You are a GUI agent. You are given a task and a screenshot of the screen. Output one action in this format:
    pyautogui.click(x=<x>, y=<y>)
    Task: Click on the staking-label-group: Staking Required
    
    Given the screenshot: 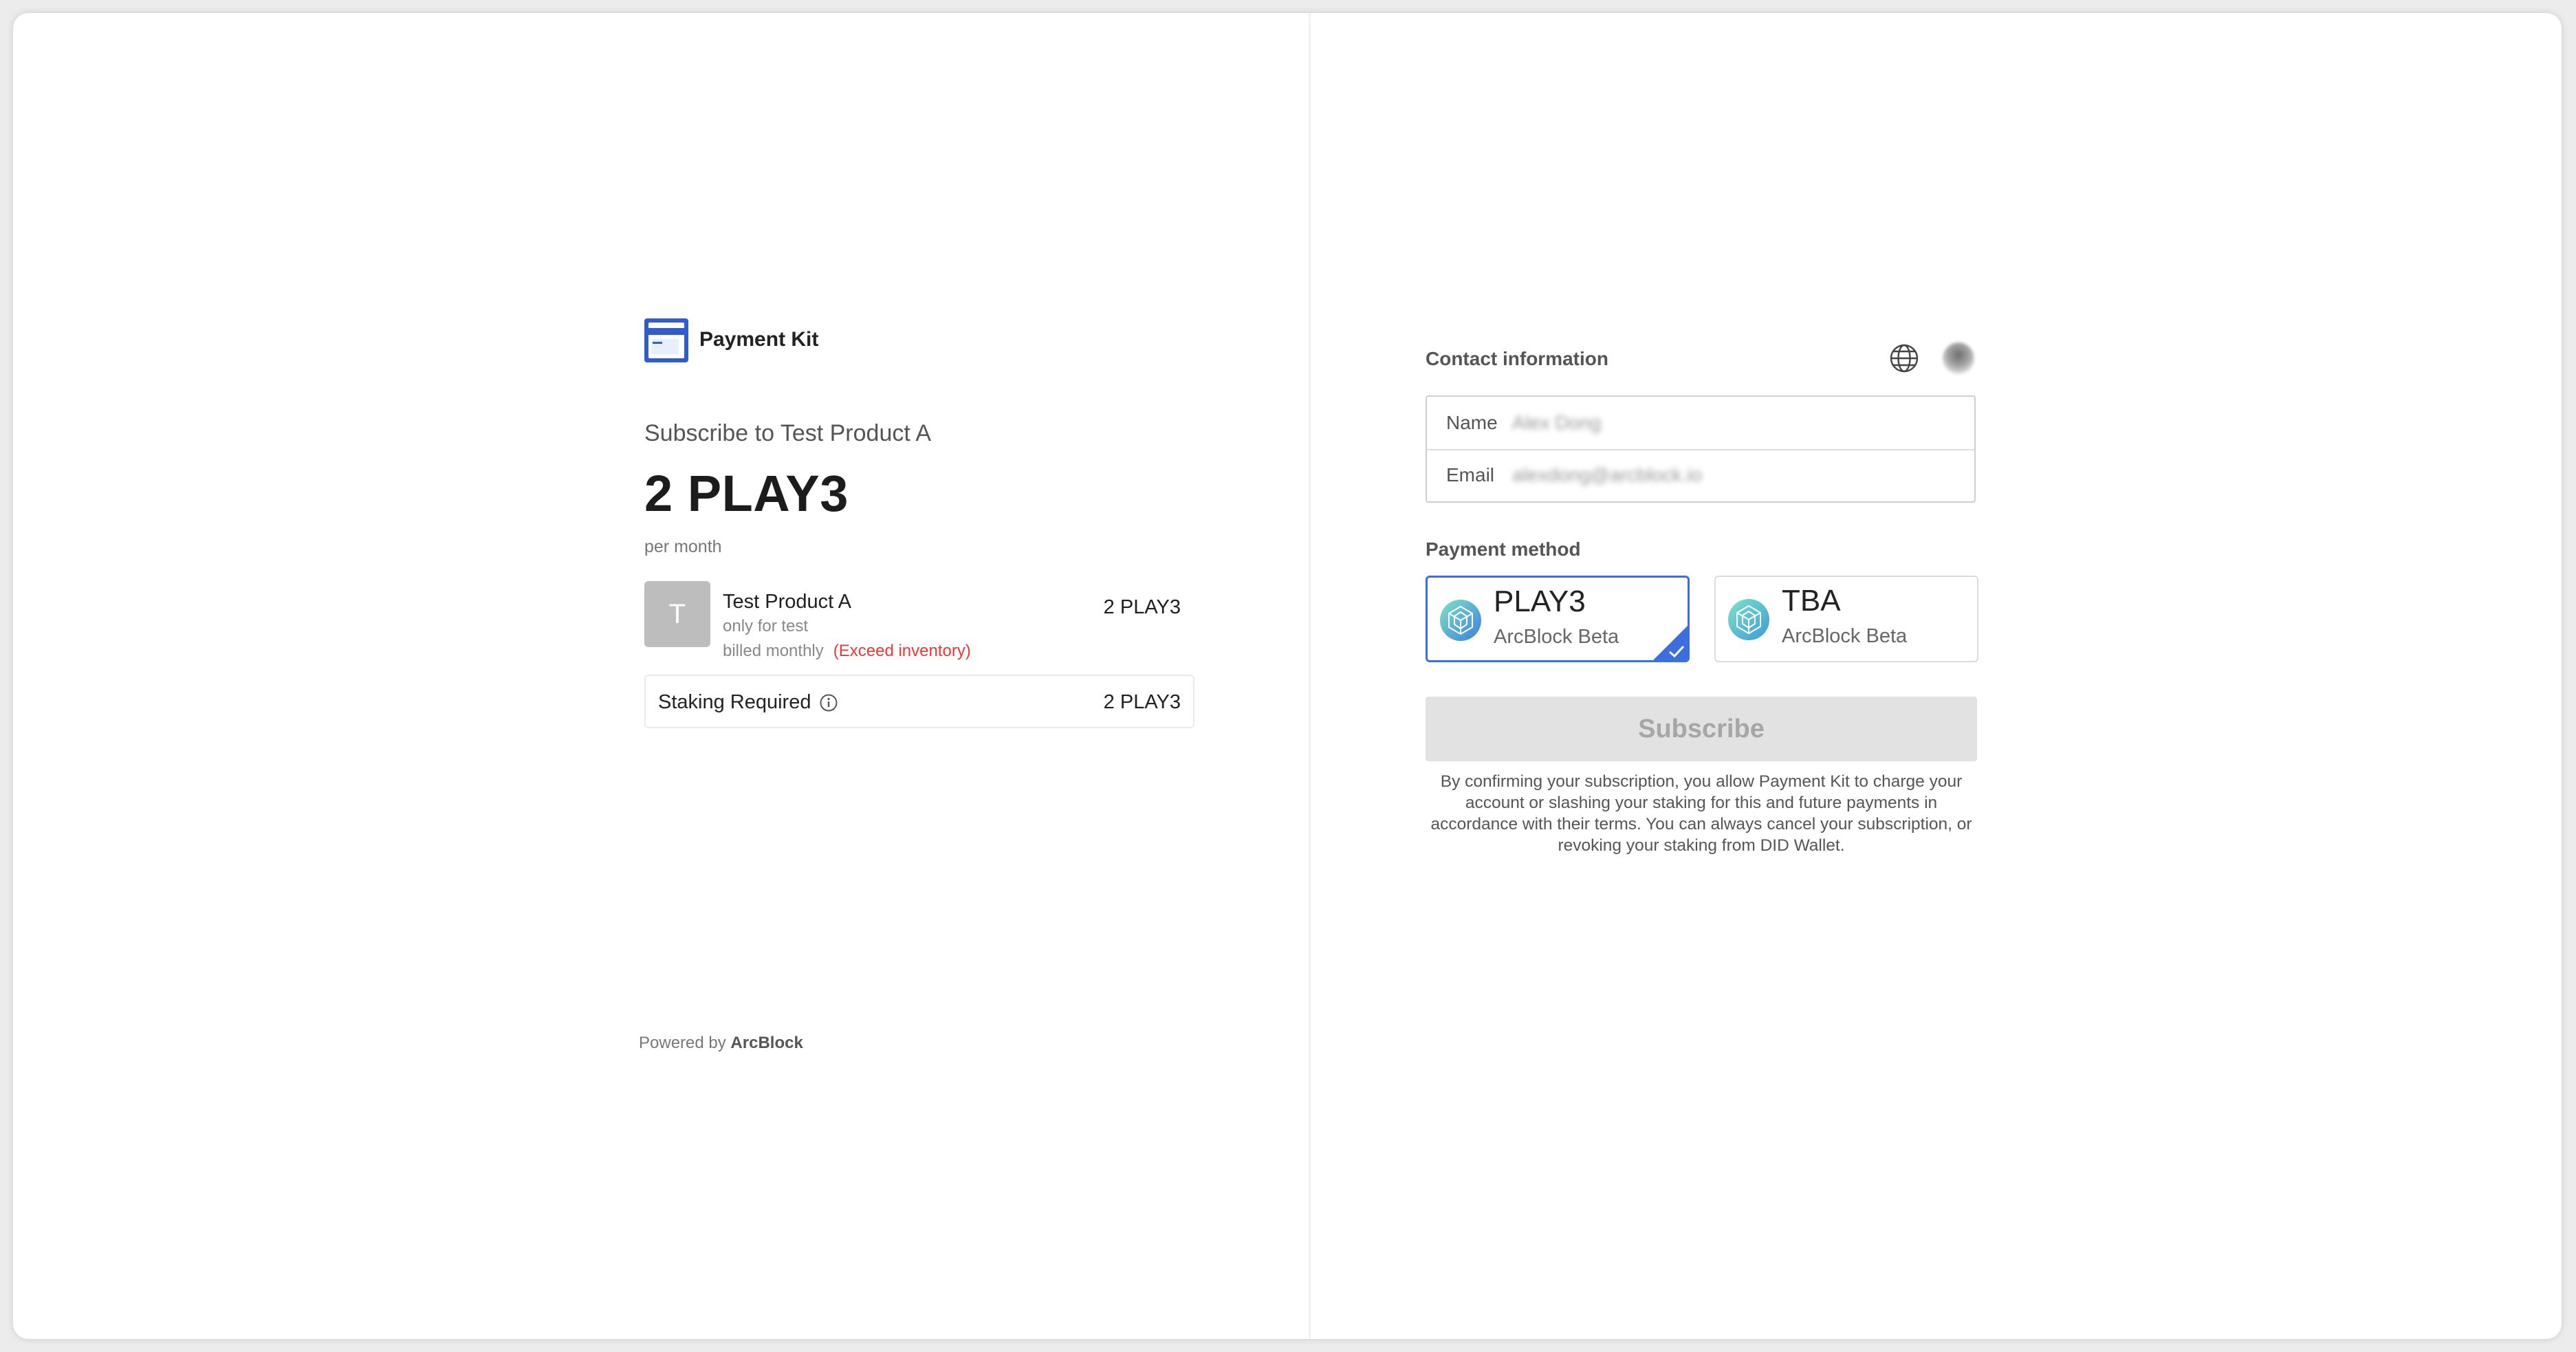 What is the action you would take?
    pyautogui.click(x=748, y=702)
    